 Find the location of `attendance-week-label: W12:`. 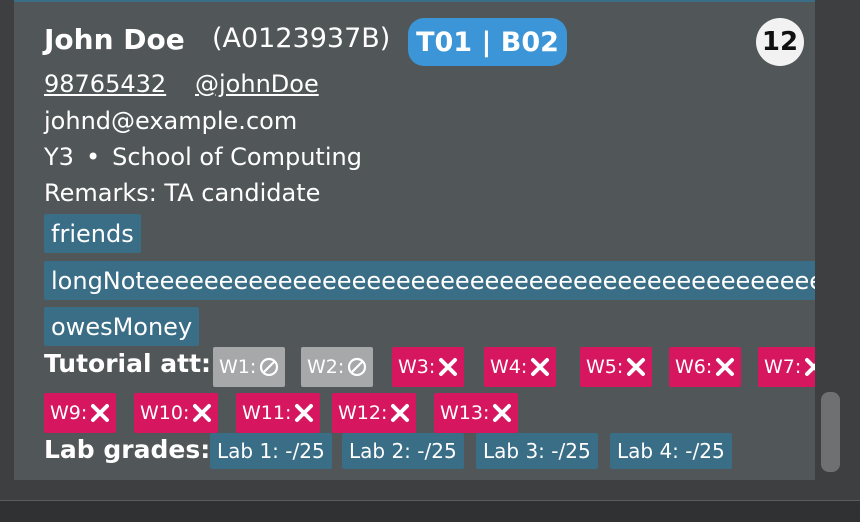

attendance-week-label: W12: is located at coordinates (363, 413).